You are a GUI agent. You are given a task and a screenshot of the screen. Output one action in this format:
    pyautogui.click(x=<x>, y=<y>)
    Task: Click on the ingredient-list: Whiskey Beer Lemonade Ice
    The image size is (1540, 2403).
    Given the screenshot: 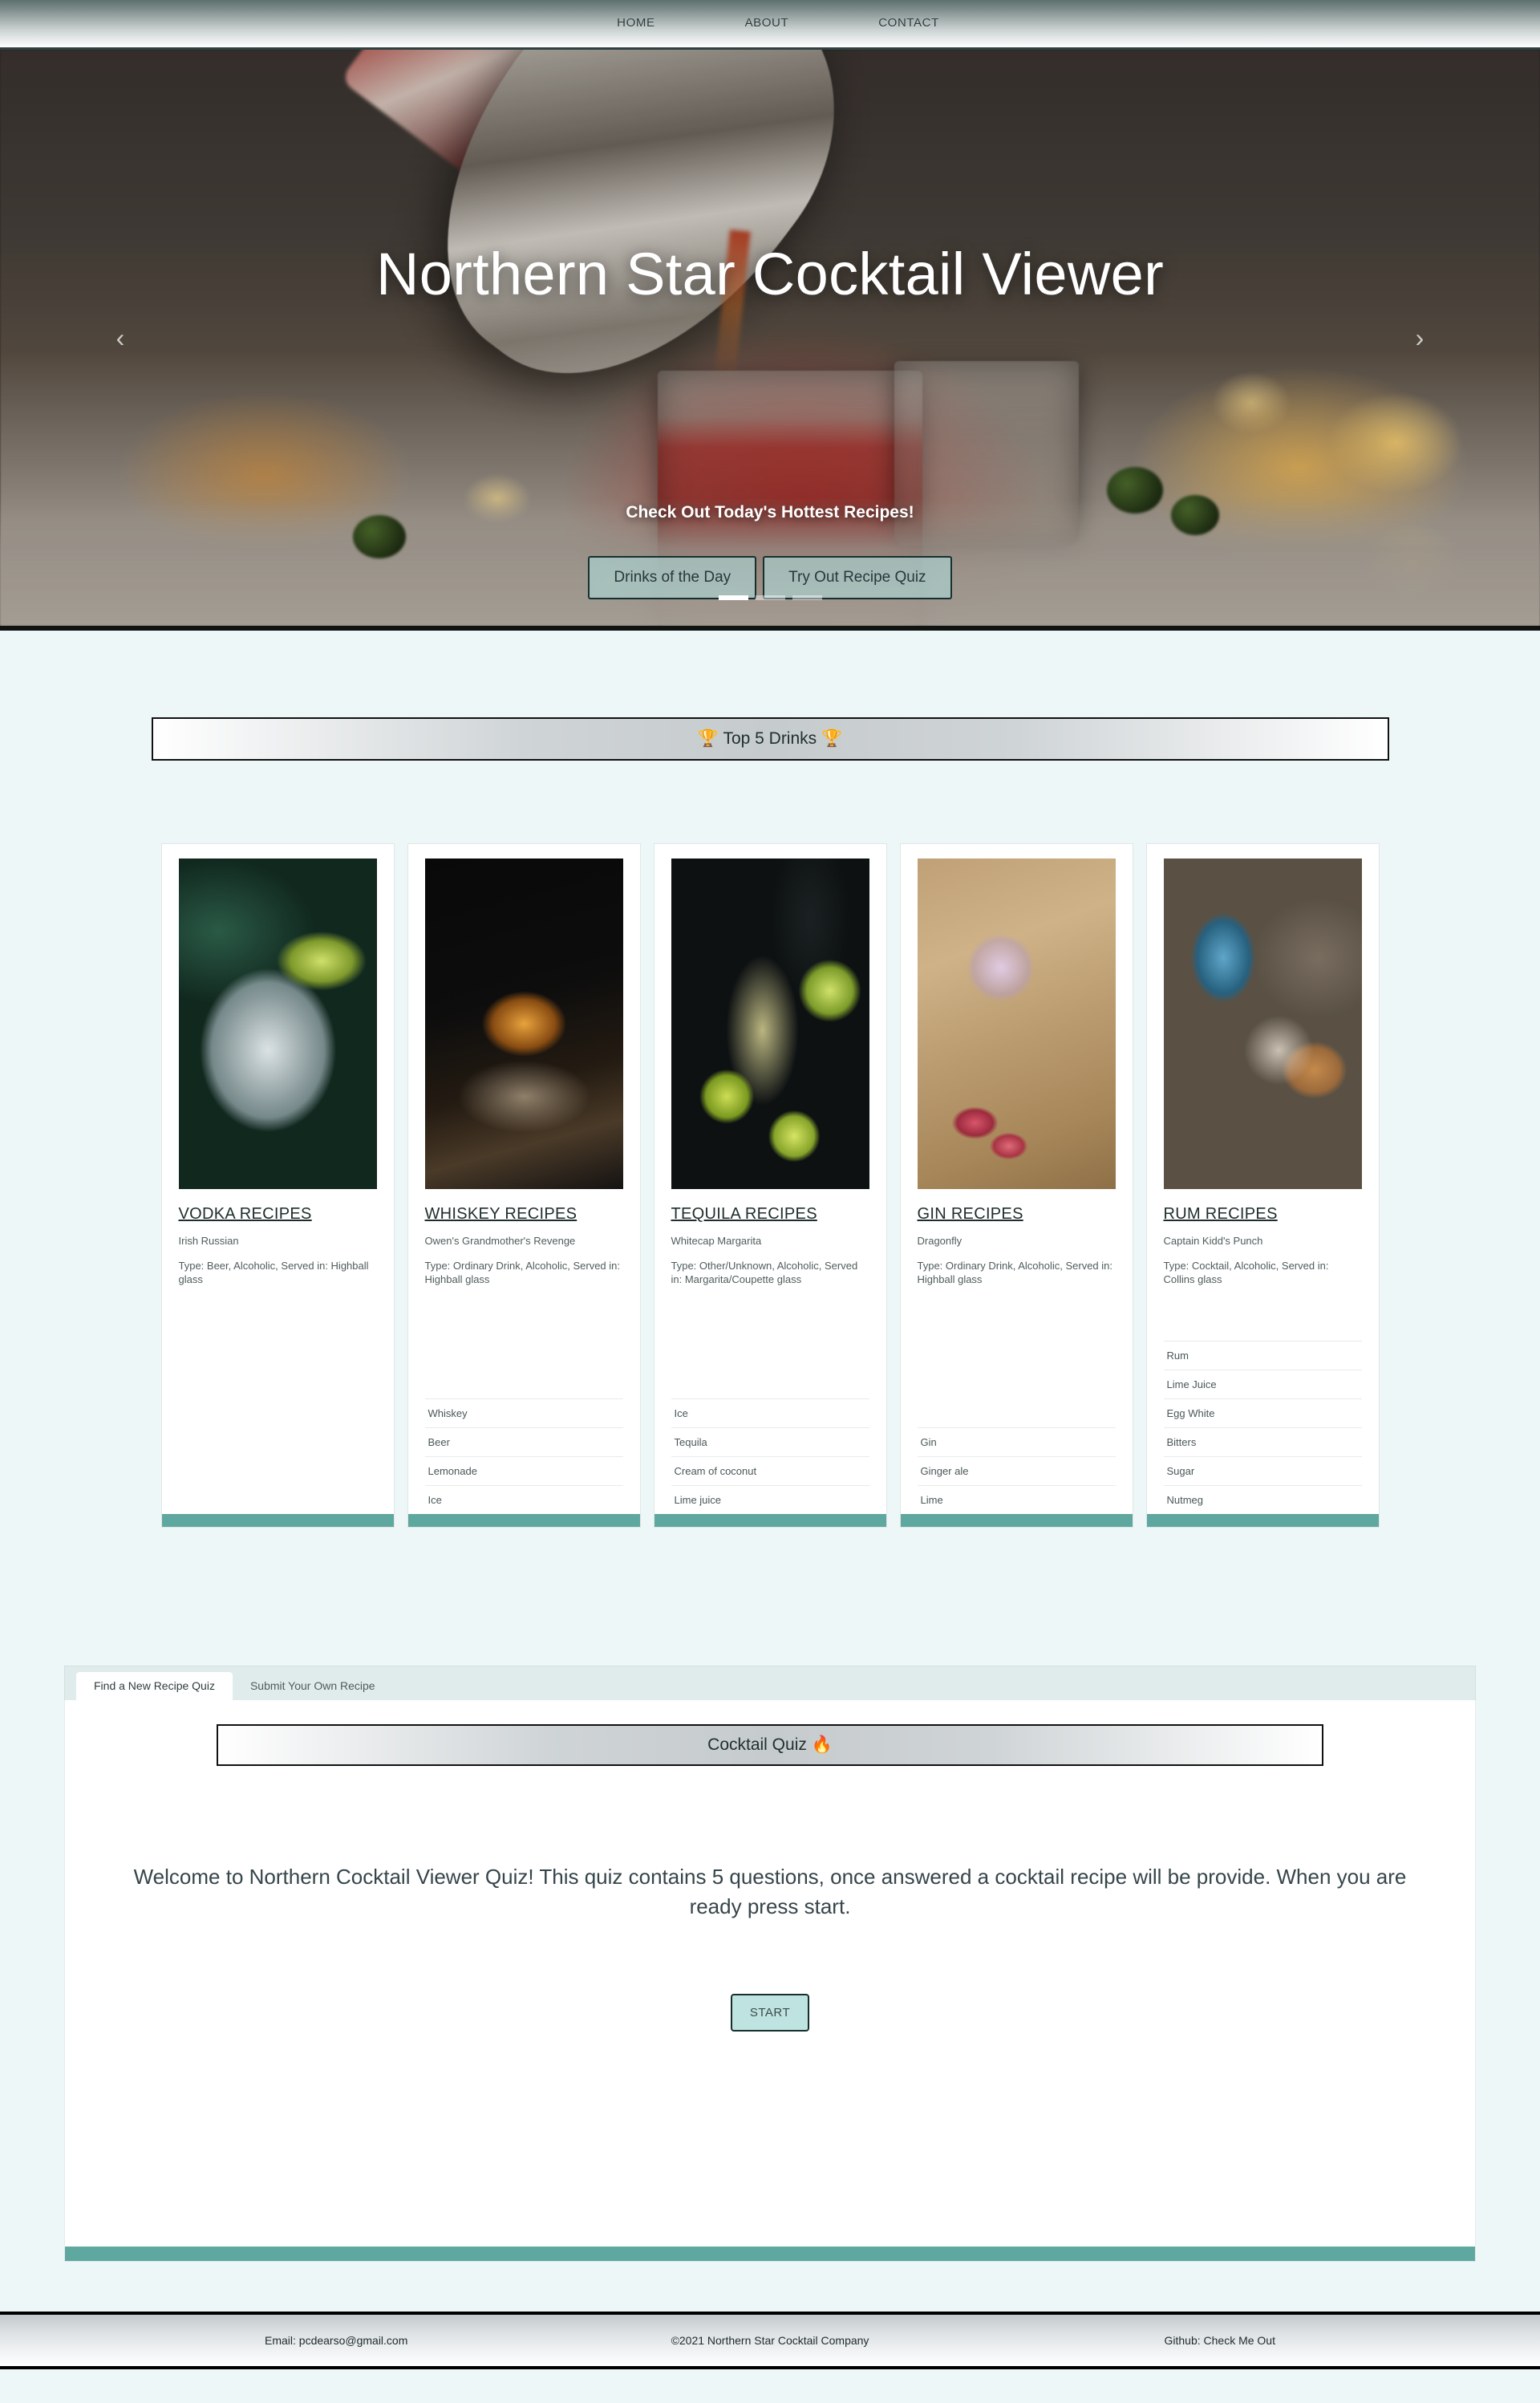 What is the action you would take?
    pyautogui.click(x=523, y=1456)
    